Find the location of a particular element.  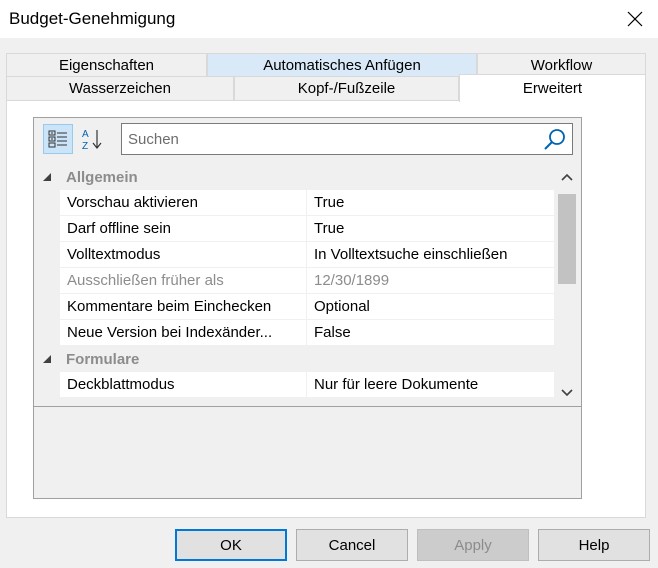

category-label: Formulare is located at coordinates (103, 359).